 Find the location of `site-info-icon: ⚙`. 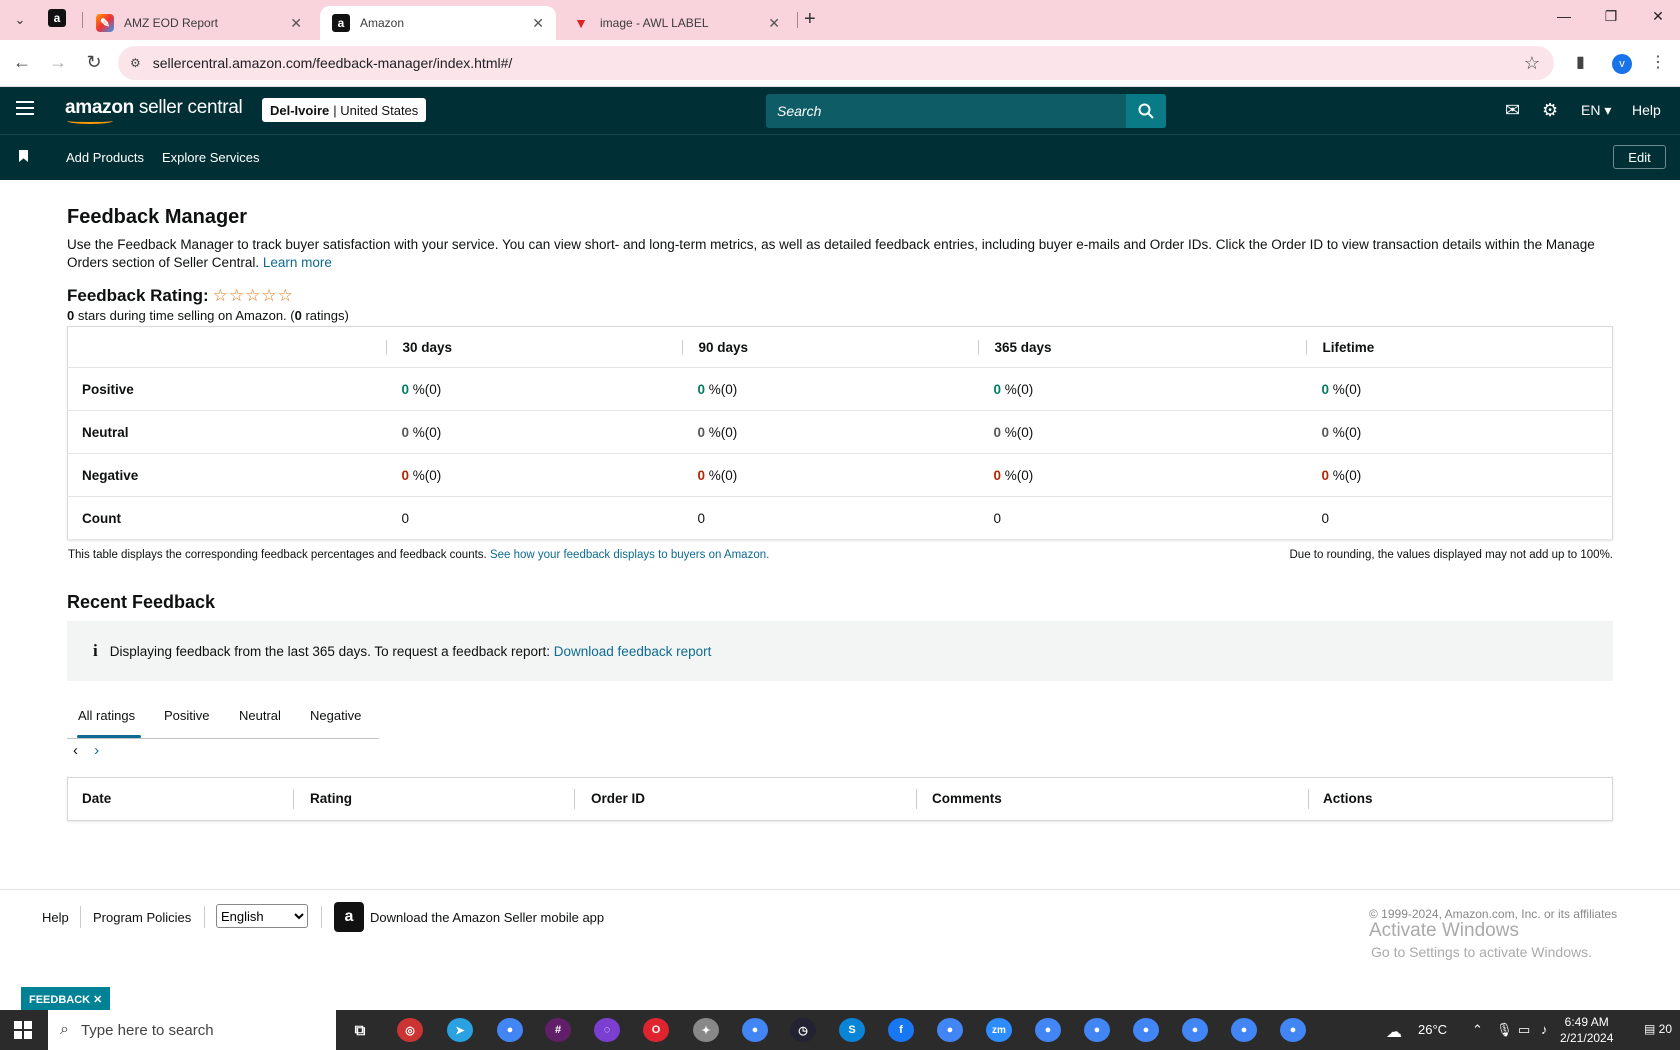

site-info-icon: ⚙ is located at coordinates (135, 63).